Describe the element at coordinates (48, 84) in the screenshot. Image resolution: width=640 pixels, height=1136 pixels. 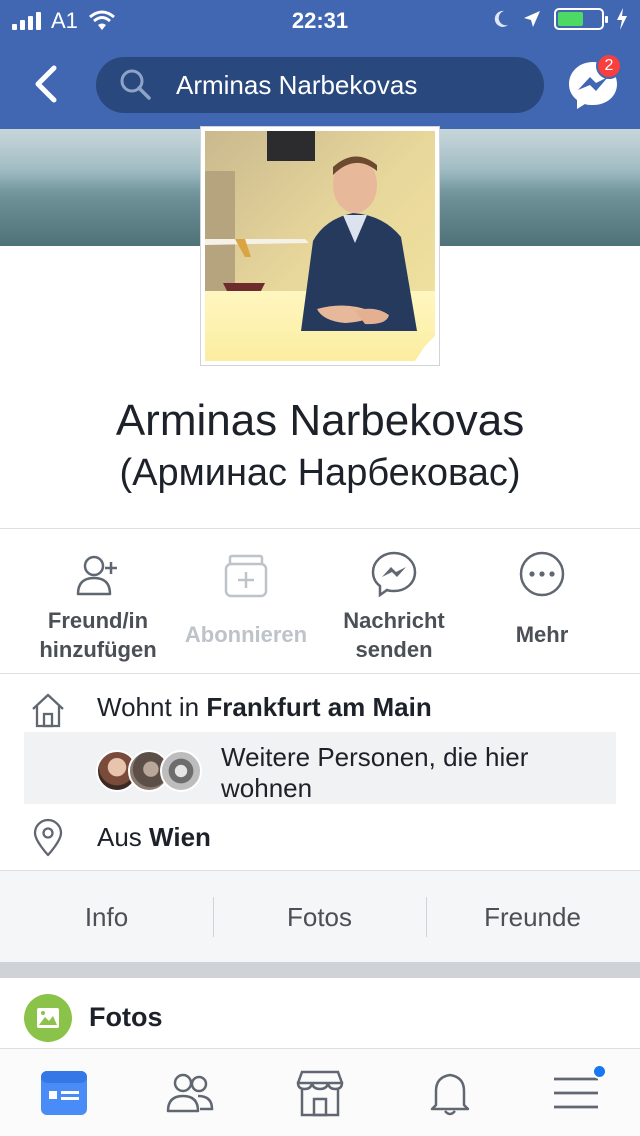
I see `back-button` at that location.